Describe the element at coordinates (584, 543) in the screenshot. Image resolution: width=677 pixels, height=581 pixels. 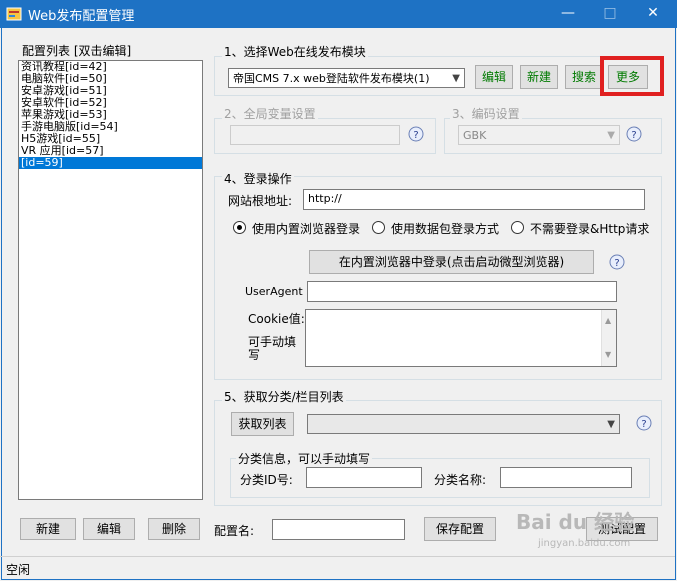
I see `watermark-url: jingyan.baidu.com` at that location.